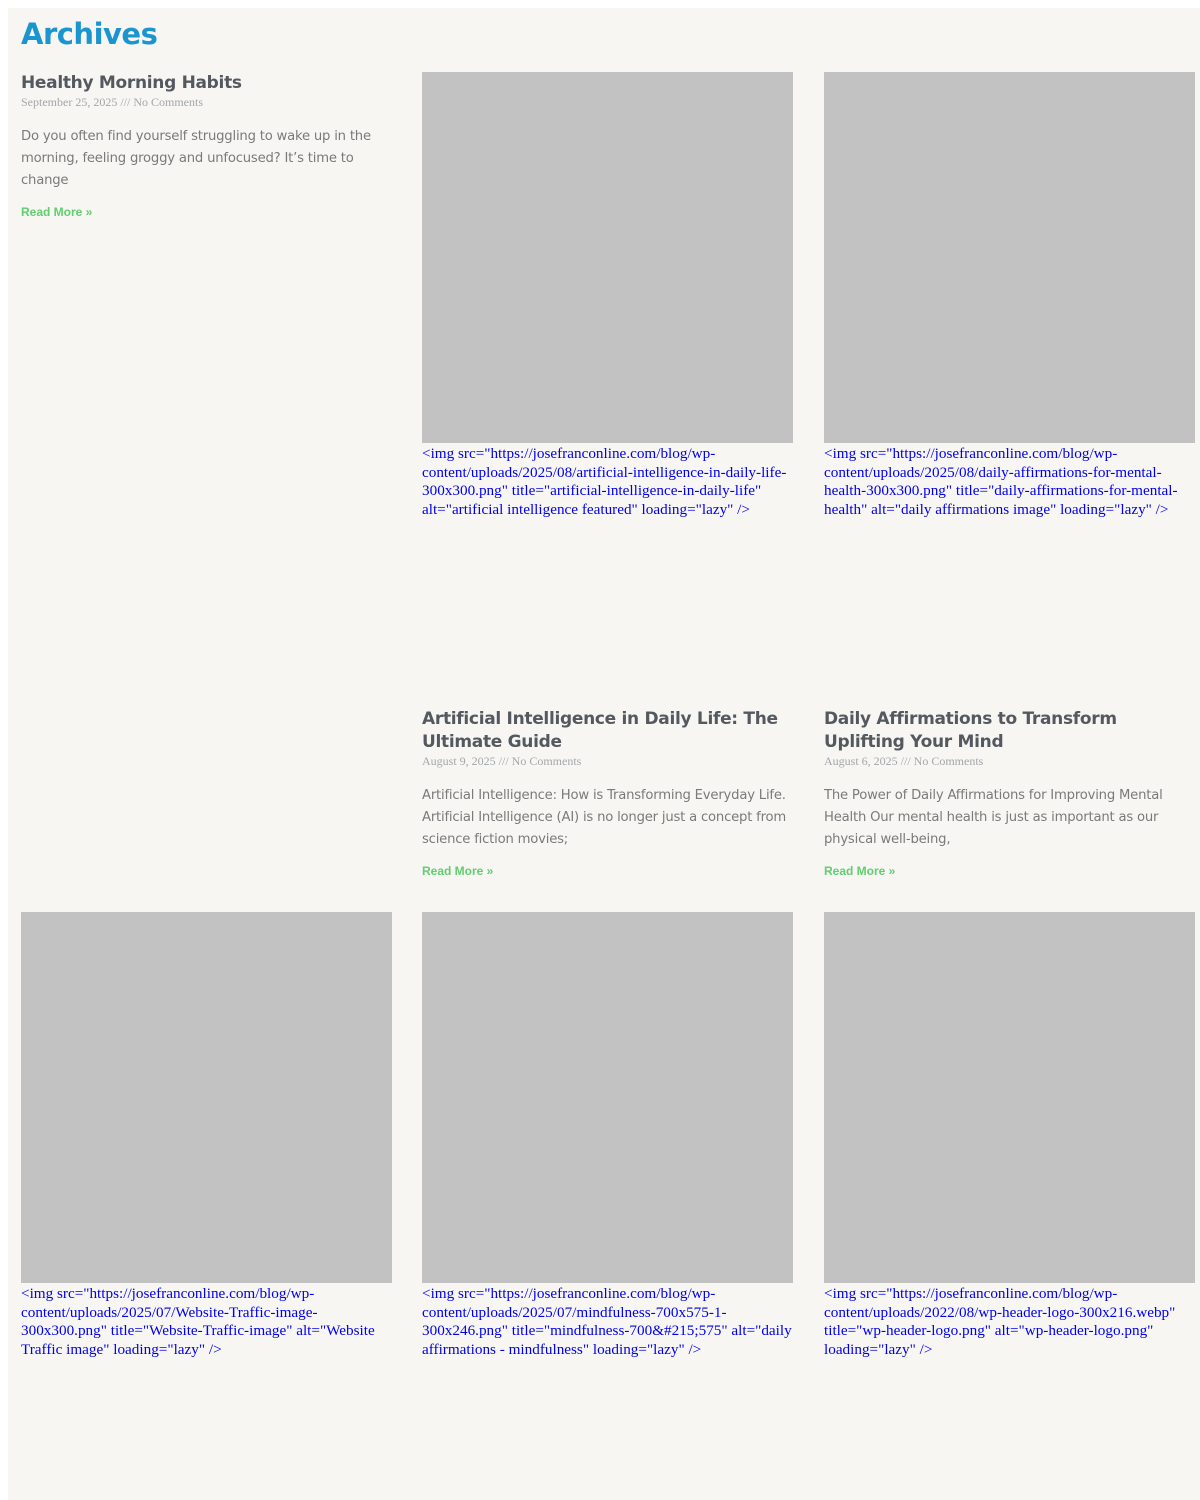 The height and width of the screenshot is (1500, 1200). I want to click on post-meta: August 6, 2025 /// No Comments, so click(904, 761).